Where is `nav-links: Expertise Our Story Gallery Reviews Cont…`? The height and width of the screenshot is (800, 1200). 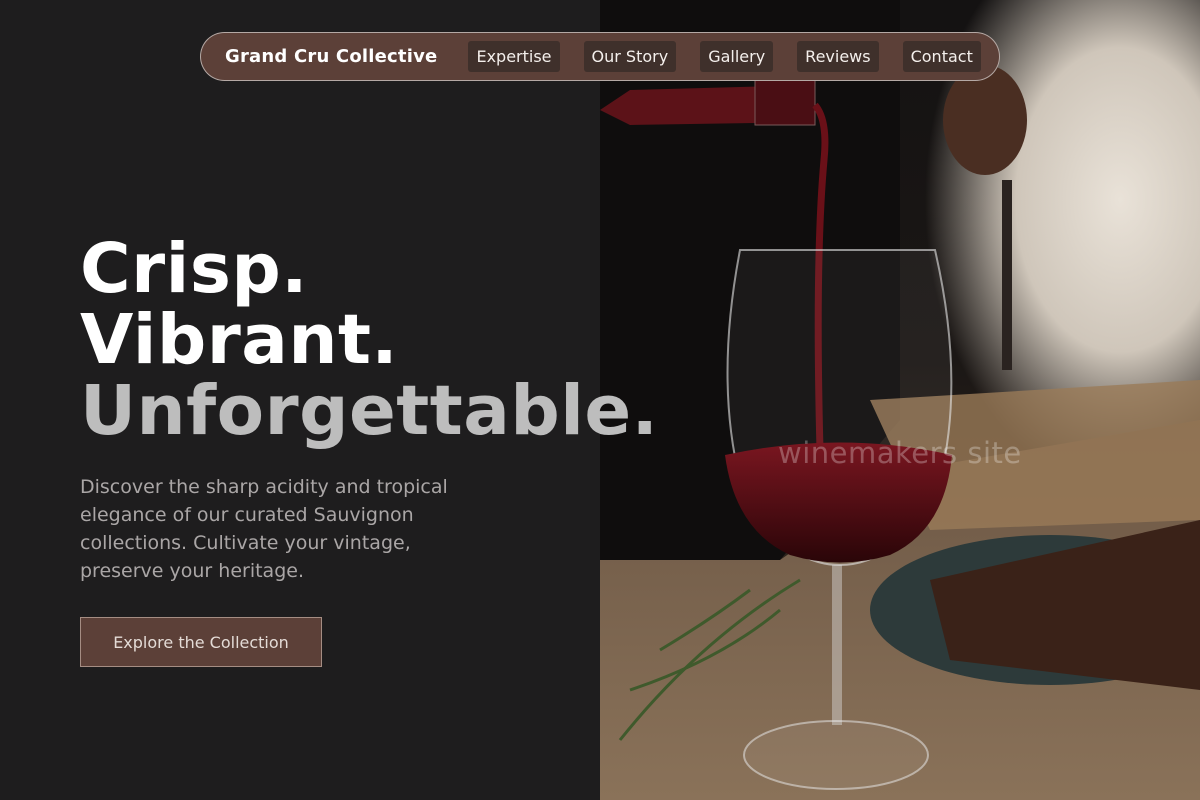 nav-links: Expertise Our Story Gallery Reviews Cont… is located at coordinates (724, 56).